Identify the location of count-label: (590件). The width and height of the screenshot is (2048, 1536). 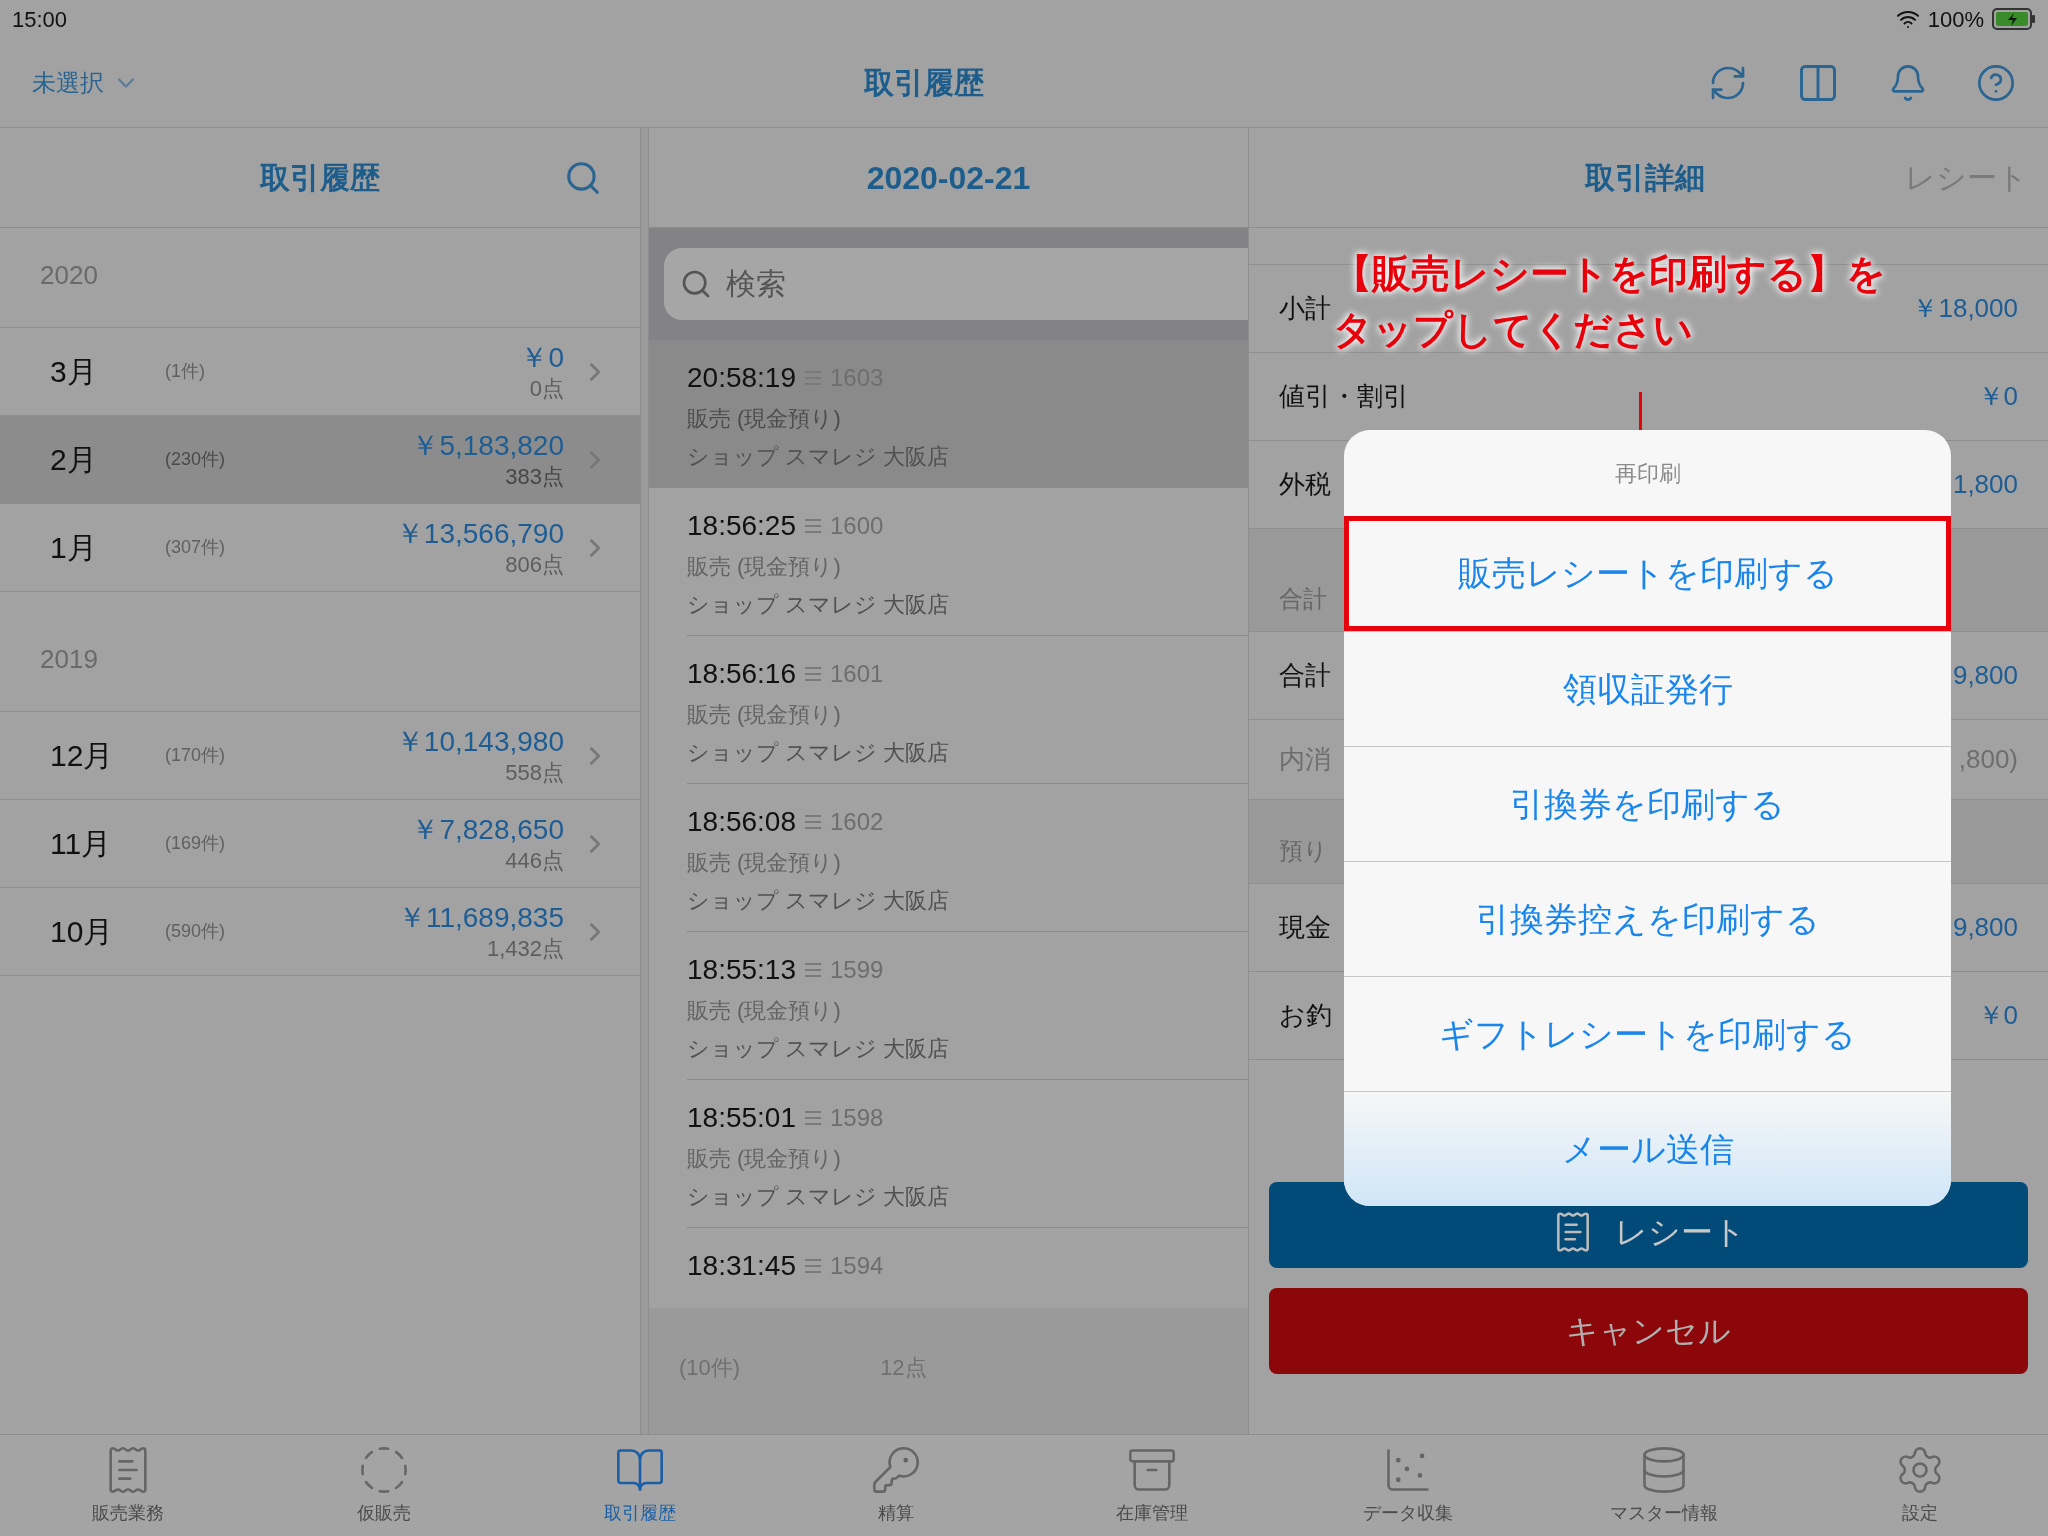
(196, 931).